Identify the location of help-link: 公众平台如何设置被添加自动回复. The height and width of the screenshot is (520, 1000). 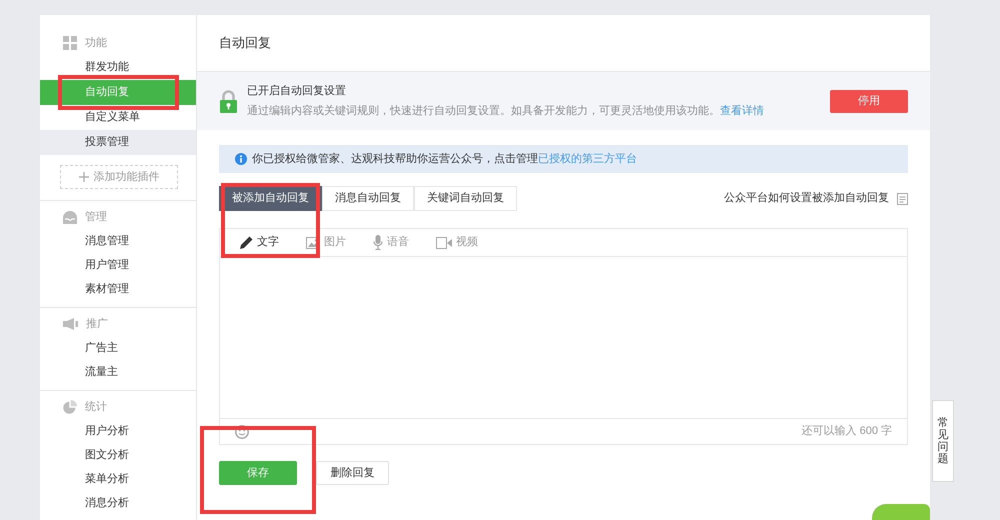
(816, 198).